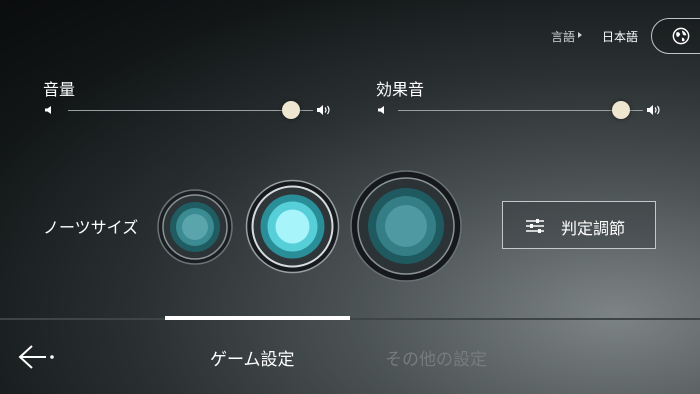 This screenshot has height=394, width=700. I want to click on language-label: 言語, so click(563, 37).